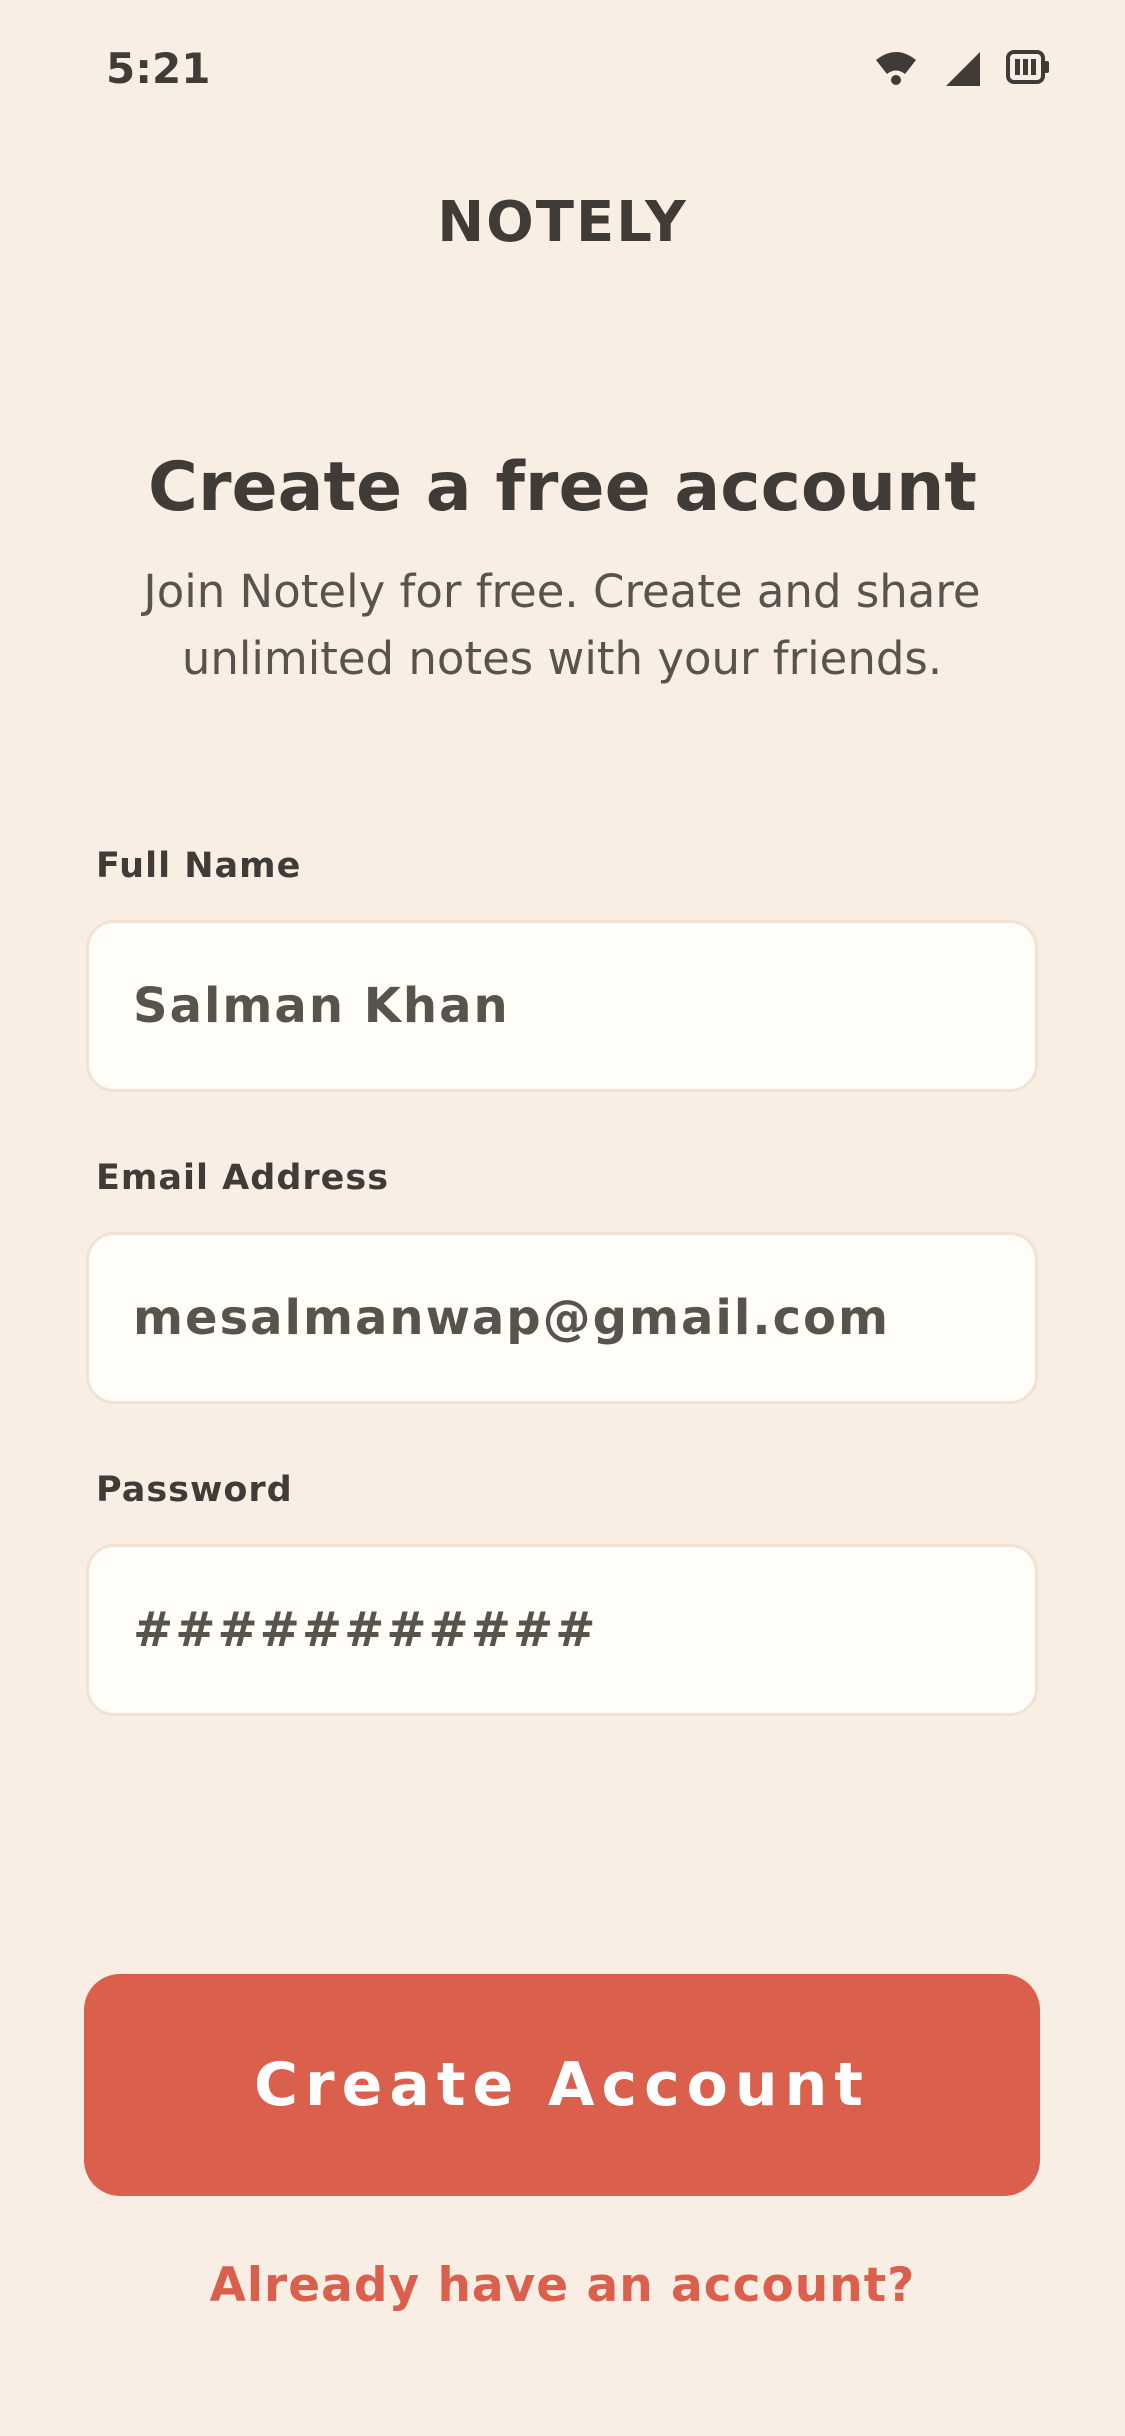 This screenshot has height=2436, width=1125. Describe the element at coordinates (562, 591) in the screenshot. I see `subtitle-line-1: Join Notely for free. Create and share` at that location.